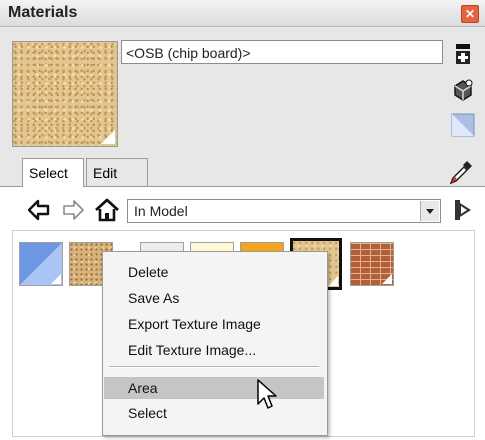  I want to click on title-bar: Materials ✕, so click(242, 13).